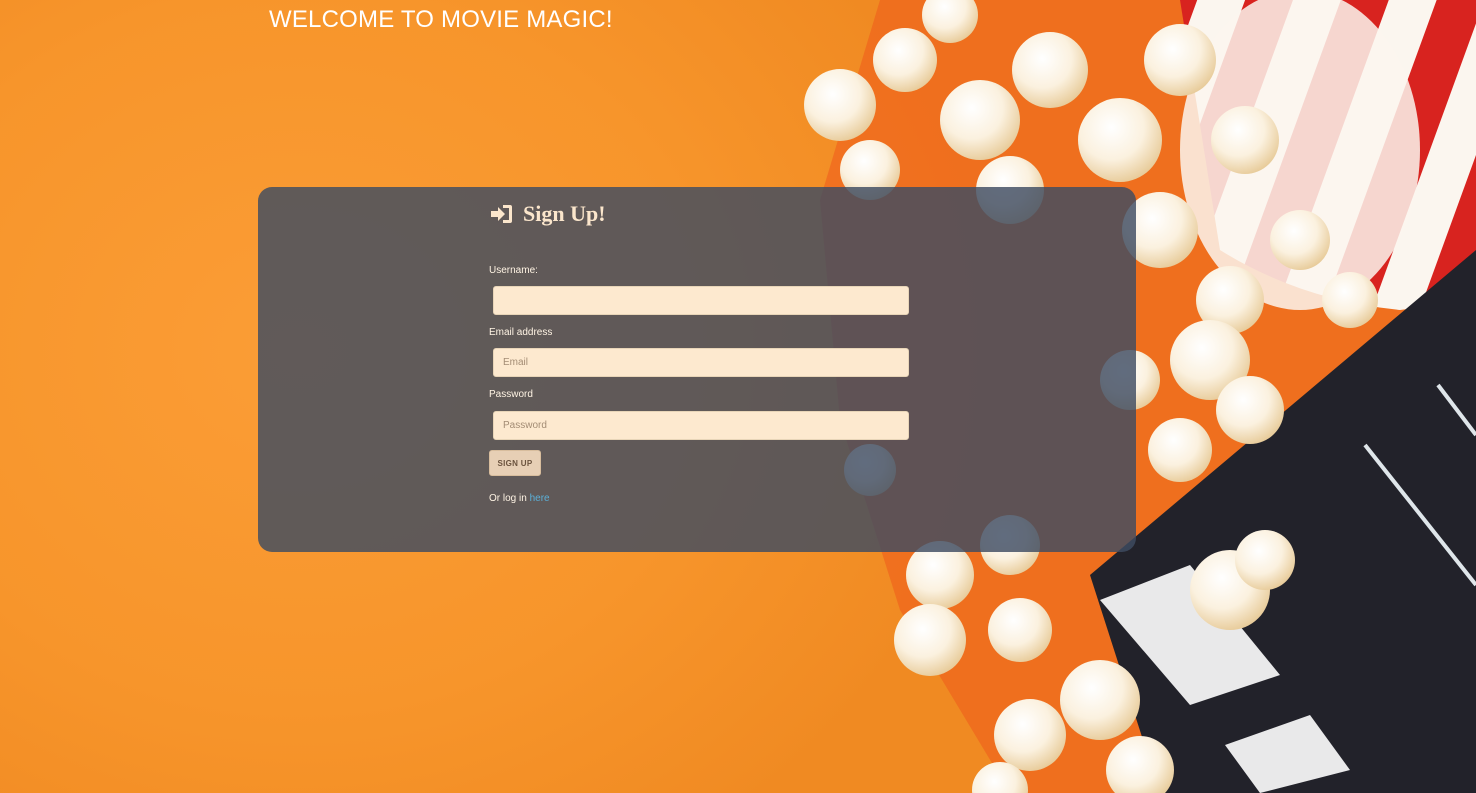  What do you see at coordinates (540, 498) in the screenshot?
I see `login-link: here` at bounding box center [540, 498].